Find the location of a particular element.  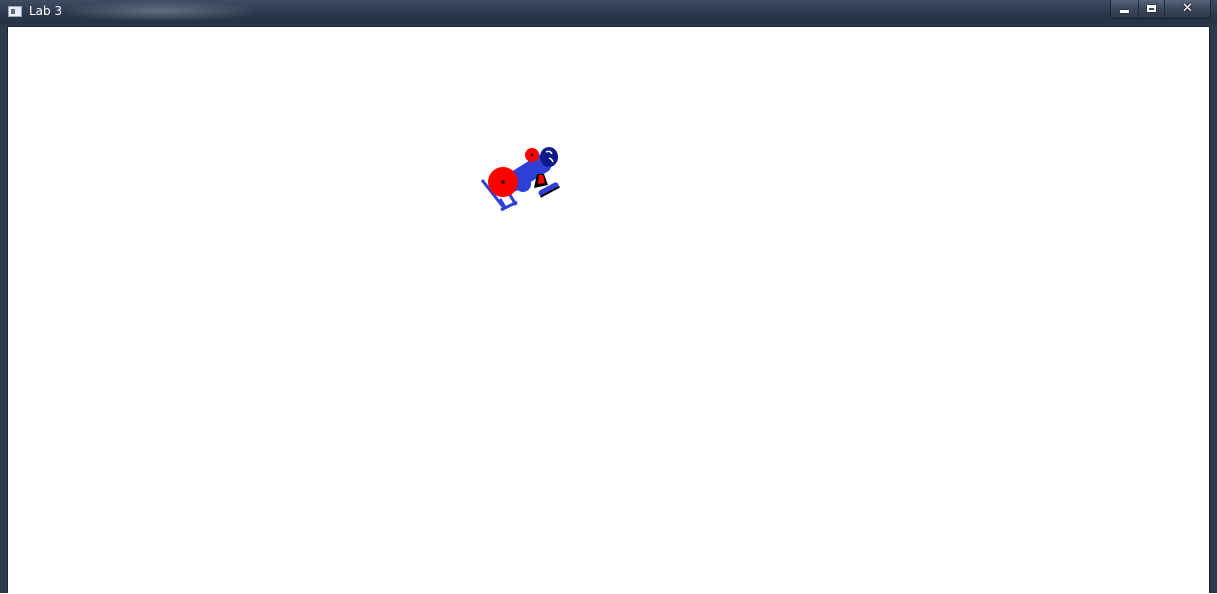

close-icon: ✕ is located at coordinates (1187, 8).